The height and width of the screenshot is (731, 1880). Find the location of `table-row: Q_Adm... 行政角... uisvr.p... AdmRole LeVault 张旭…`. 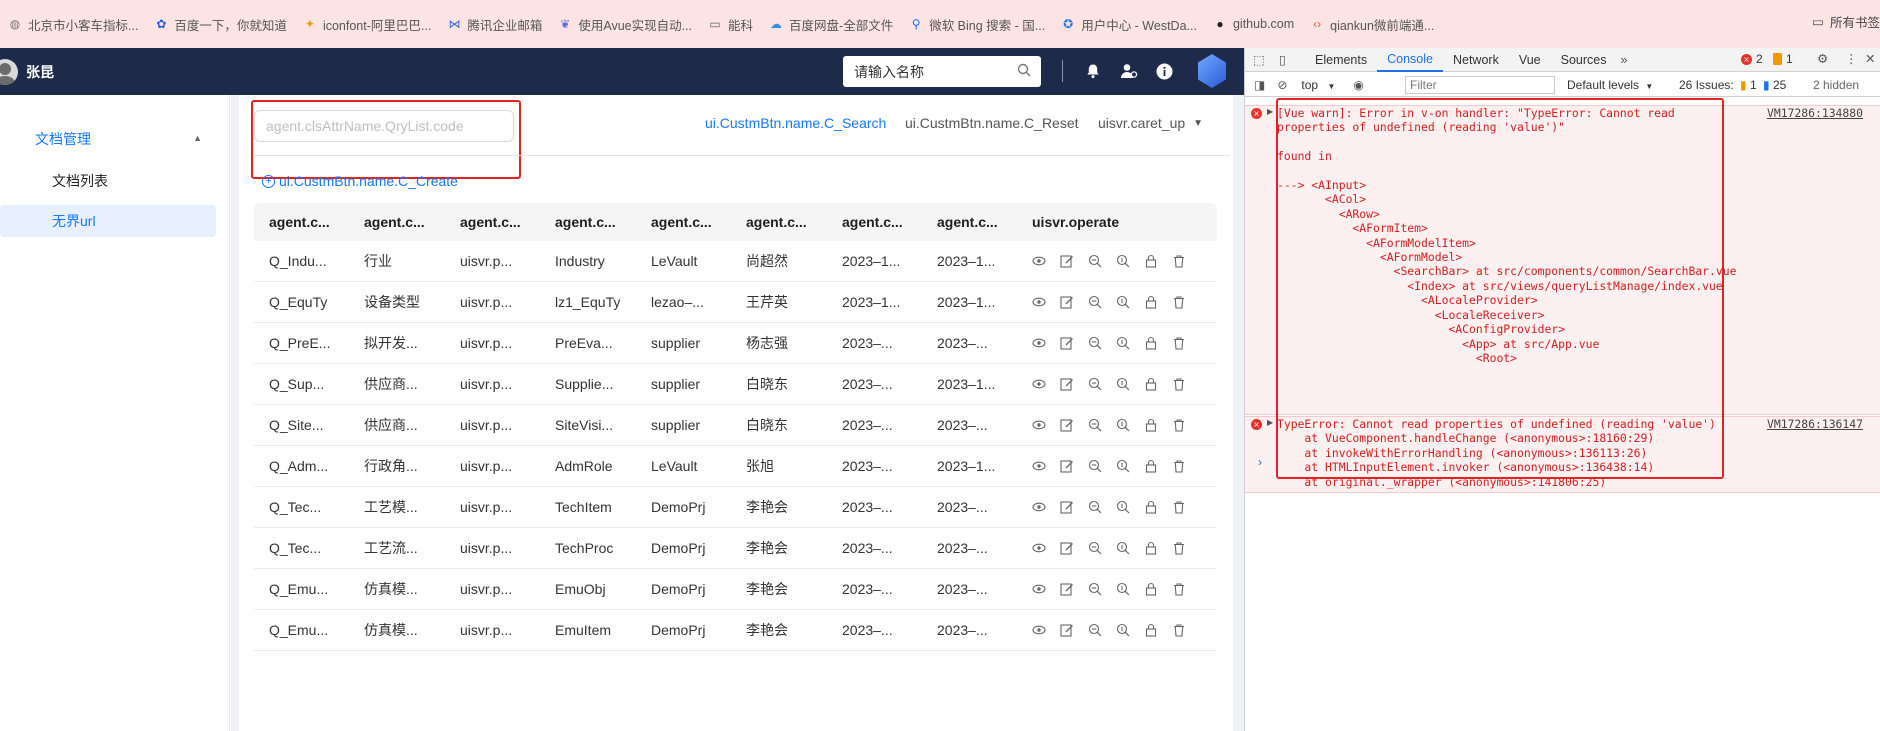

table-row: Q_Adm... 行政角... uisvr.p... AdmRole LeVault 张旭… is located at coordinates (735, 466).